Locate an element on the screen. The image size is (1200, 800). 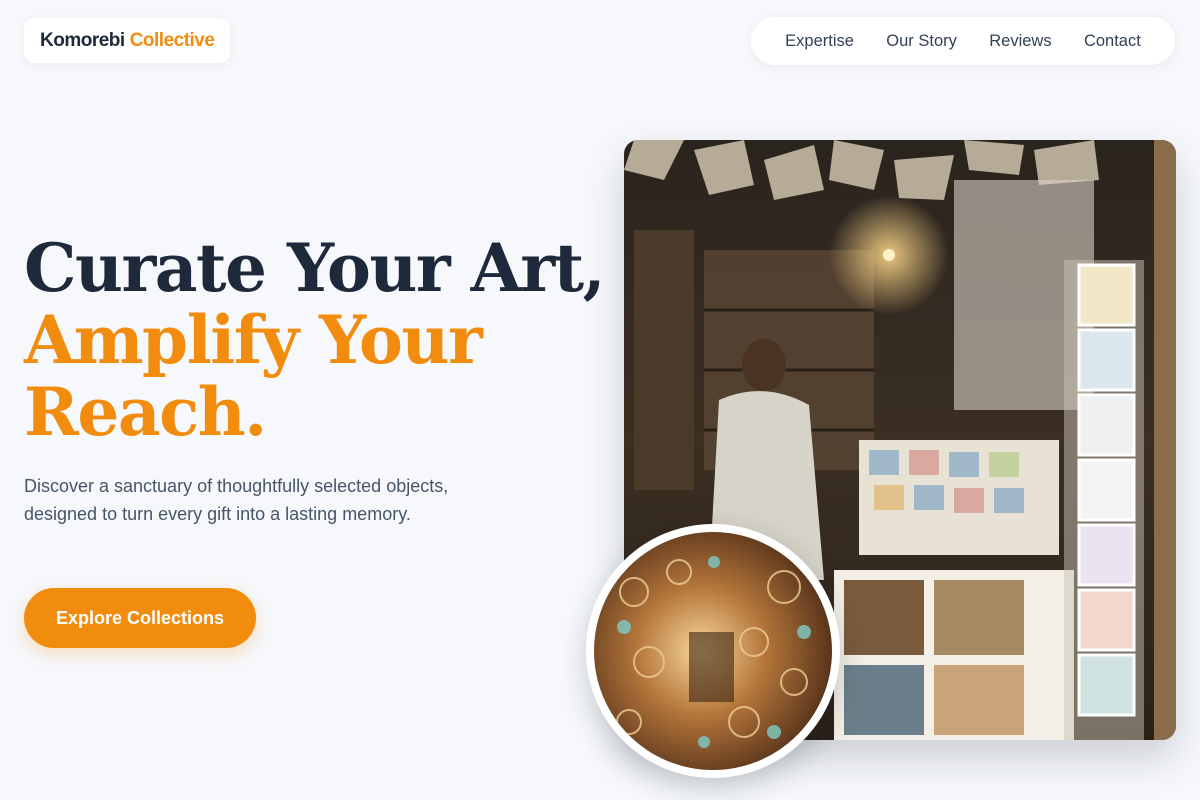
nav-item-expertise: Expertise is located at coordinates (819, 41).